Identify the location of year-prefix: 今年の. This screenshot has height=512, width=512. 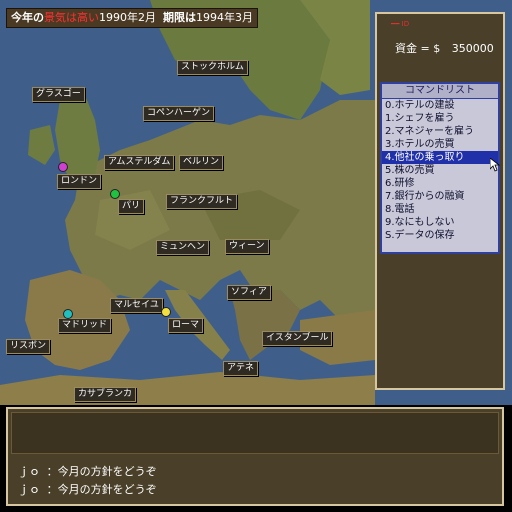
(27, 17).